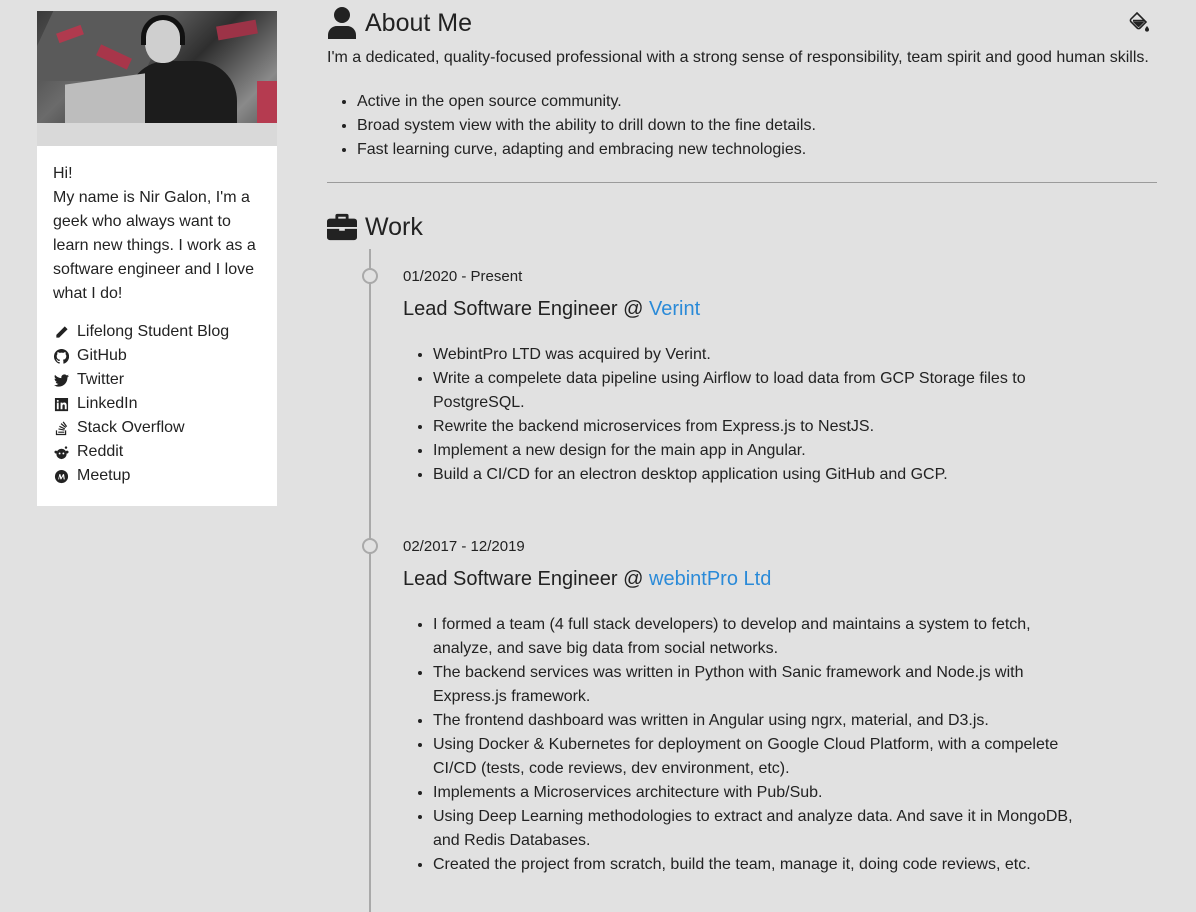 The width and height of the screenshot is (1196, 912). Describe the element at coordinates (157, 78) in the screenshot. I see `profile-photo` at that location.